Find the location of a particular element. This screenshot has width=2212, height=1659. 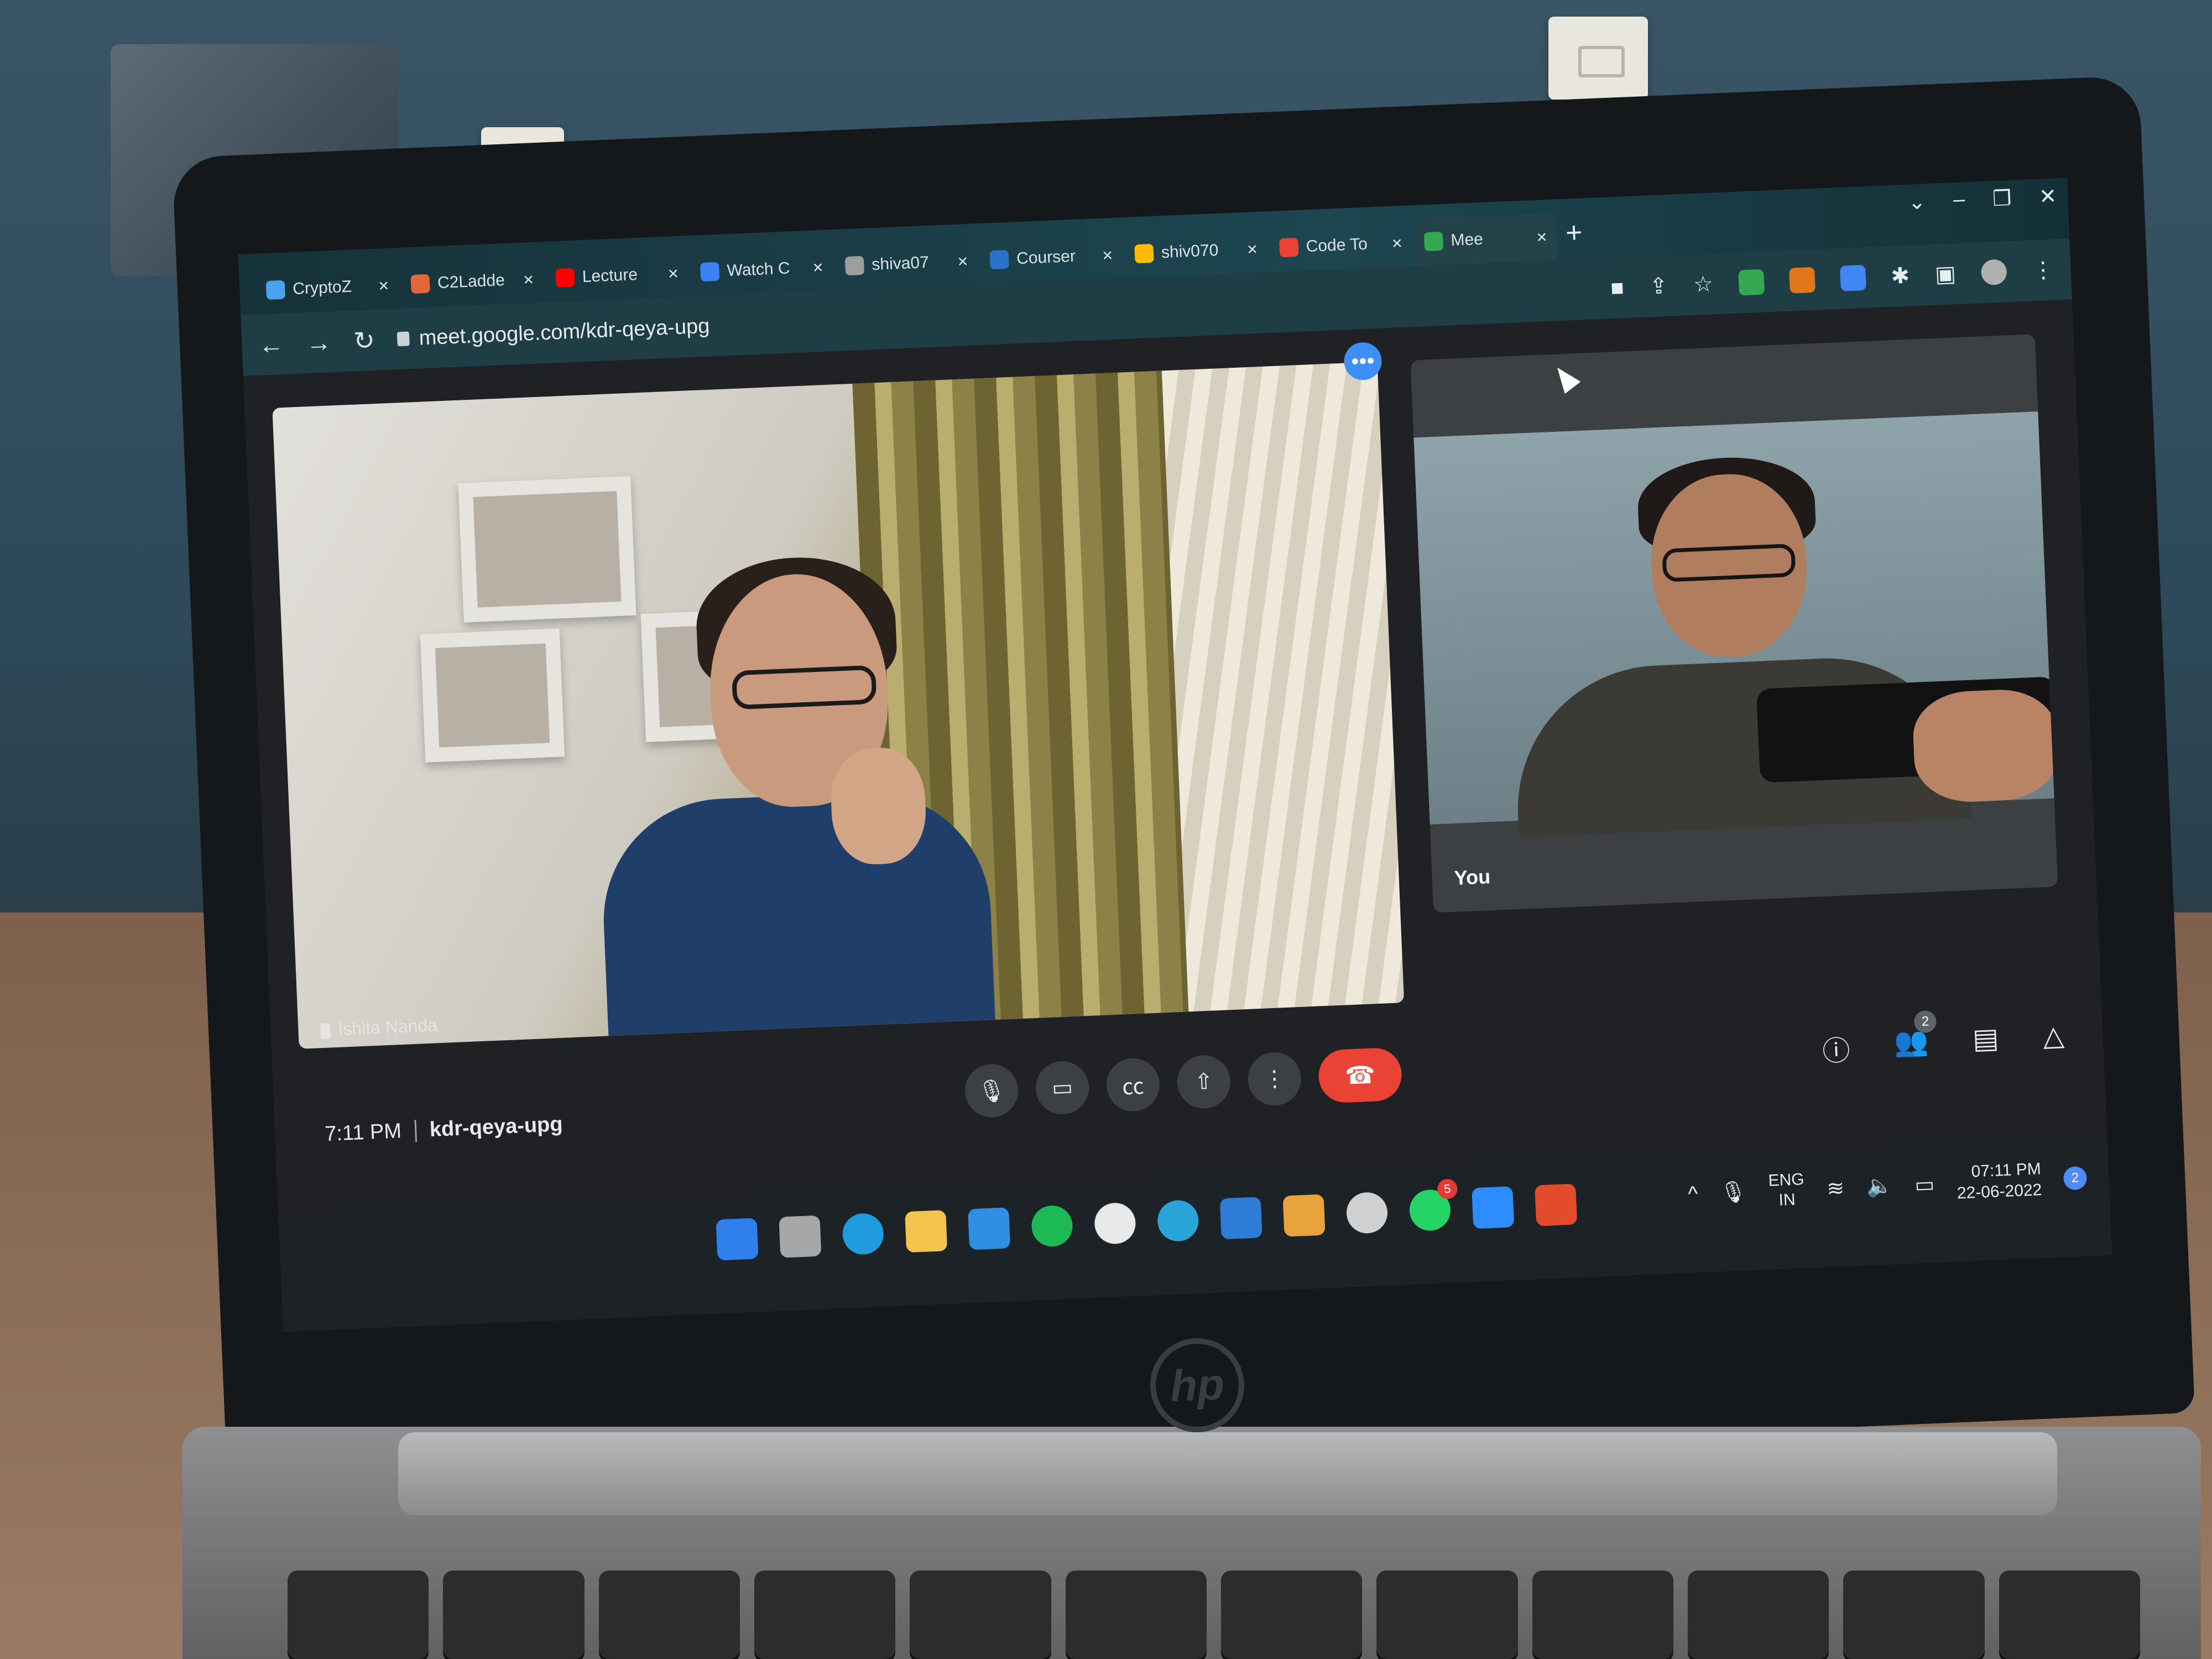

self-video is located at coordinates (1736, 625).